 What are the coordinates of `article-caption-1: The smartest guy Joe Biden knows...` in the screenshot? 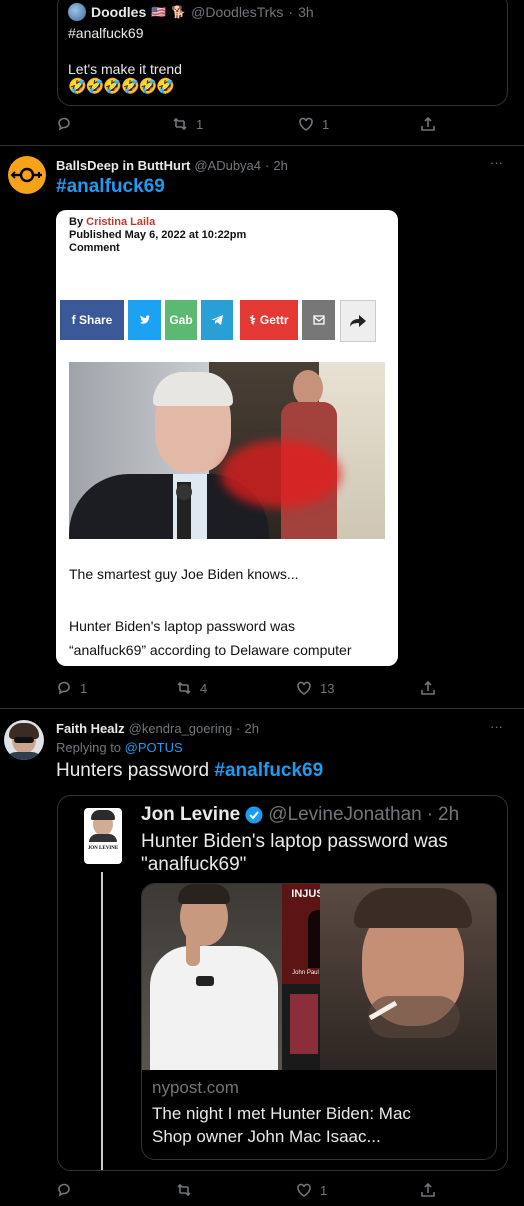 It's located at (184, 574).